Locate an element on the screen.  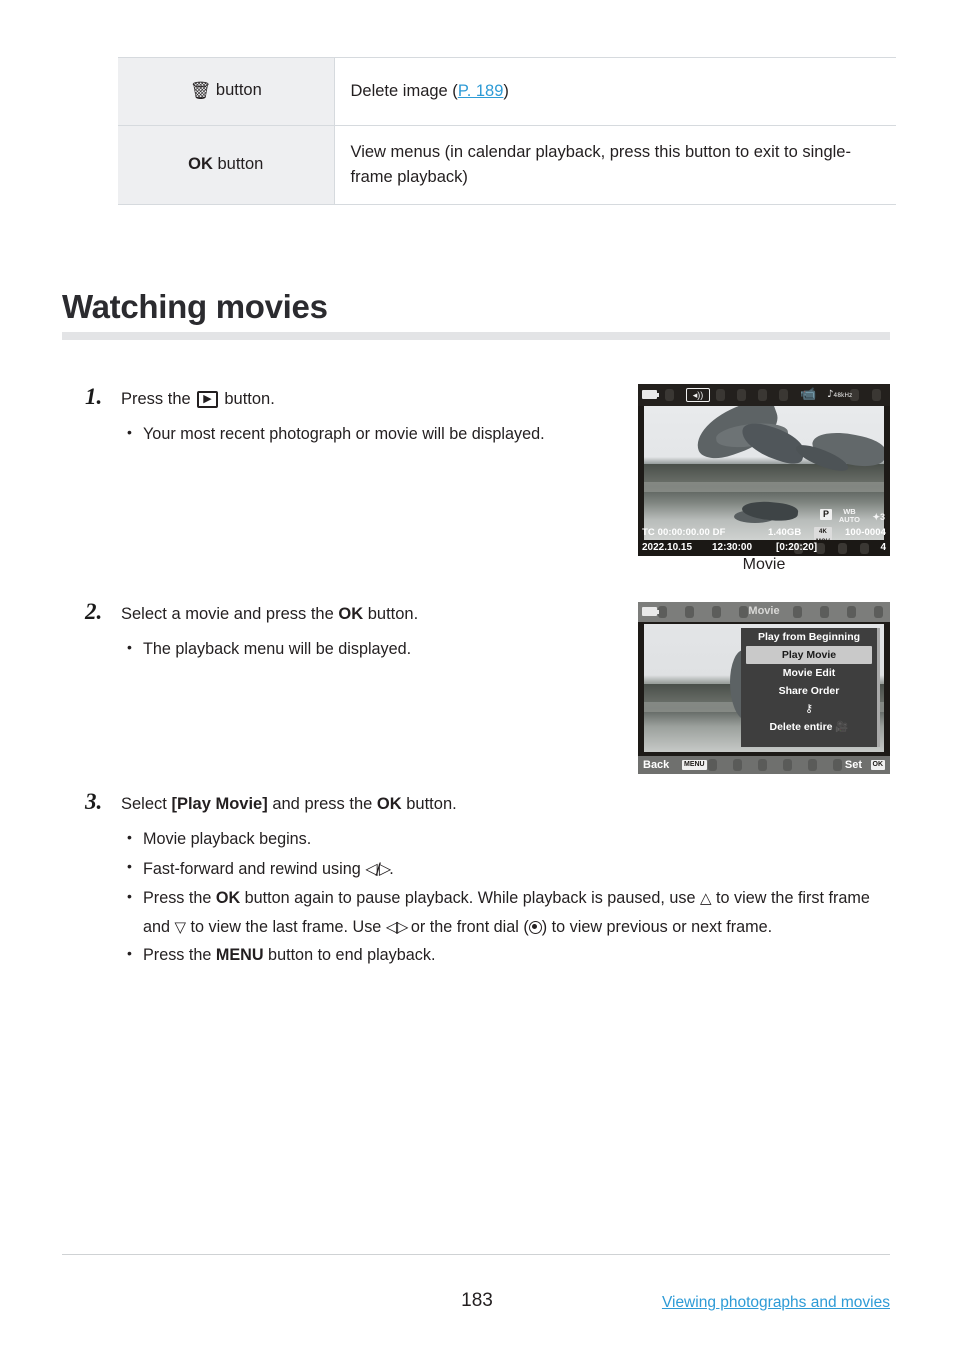
speaker-volume-icon: ◂)) is located at coordinates (698, 395).